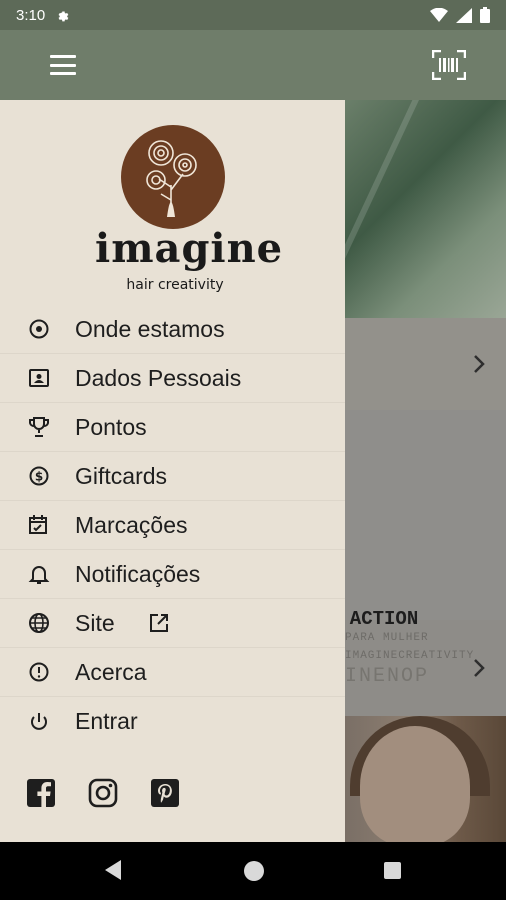 The image size is (506, 900). I want to click on promo-line1: PARA MULHER, so click(387, 638).